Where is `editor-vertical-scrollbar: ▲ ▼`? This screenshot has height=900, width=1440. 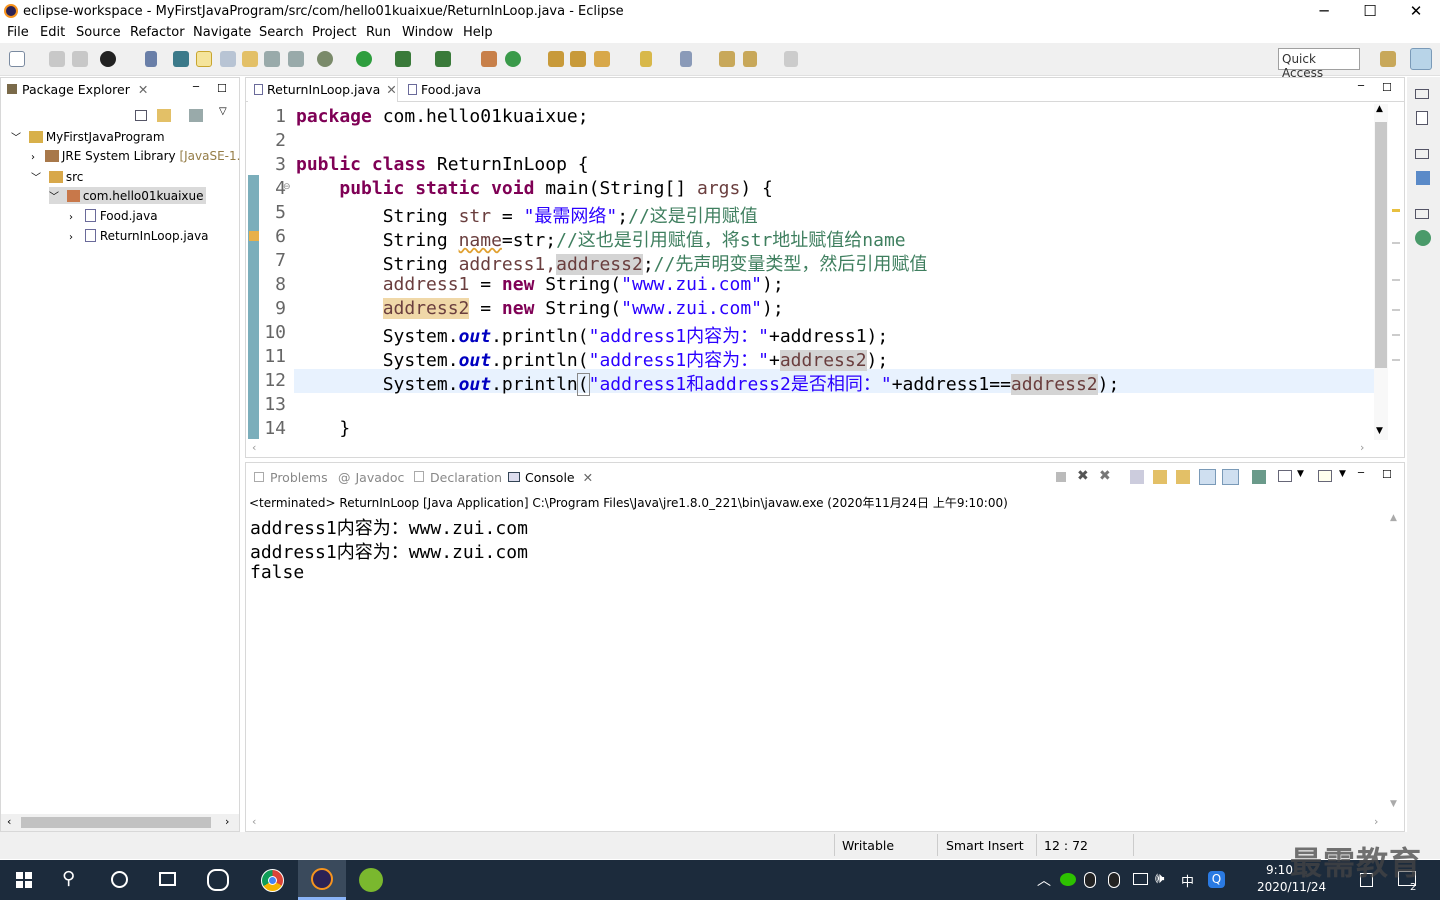 editor-vertical-scrollbar: ▲ ▼ is located at coordinates (1381, 272).